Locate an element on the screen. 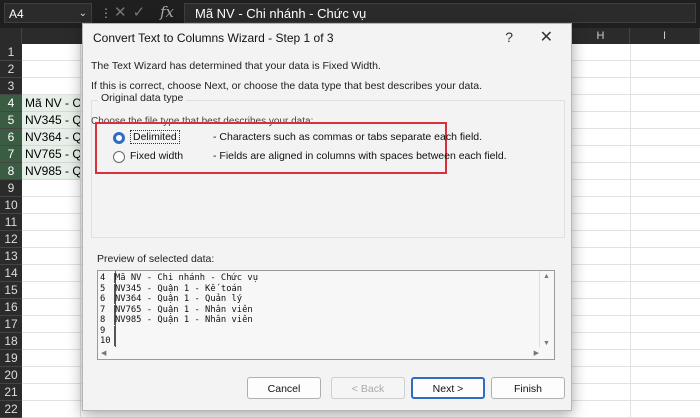  row-header: 18 is located at coordinates (11, 341).